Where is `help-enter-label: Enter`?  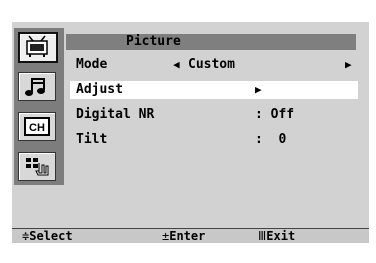 help-enter-label: Enter is located at coordinates (187, 236).